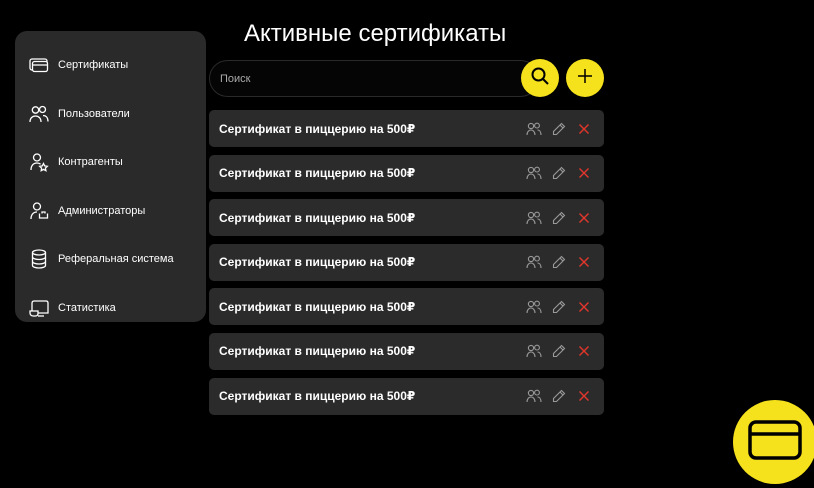 The height and width of the screenshot is (488, 814). I want to click on page-title: Активные сертификаты, so click(375, 33).